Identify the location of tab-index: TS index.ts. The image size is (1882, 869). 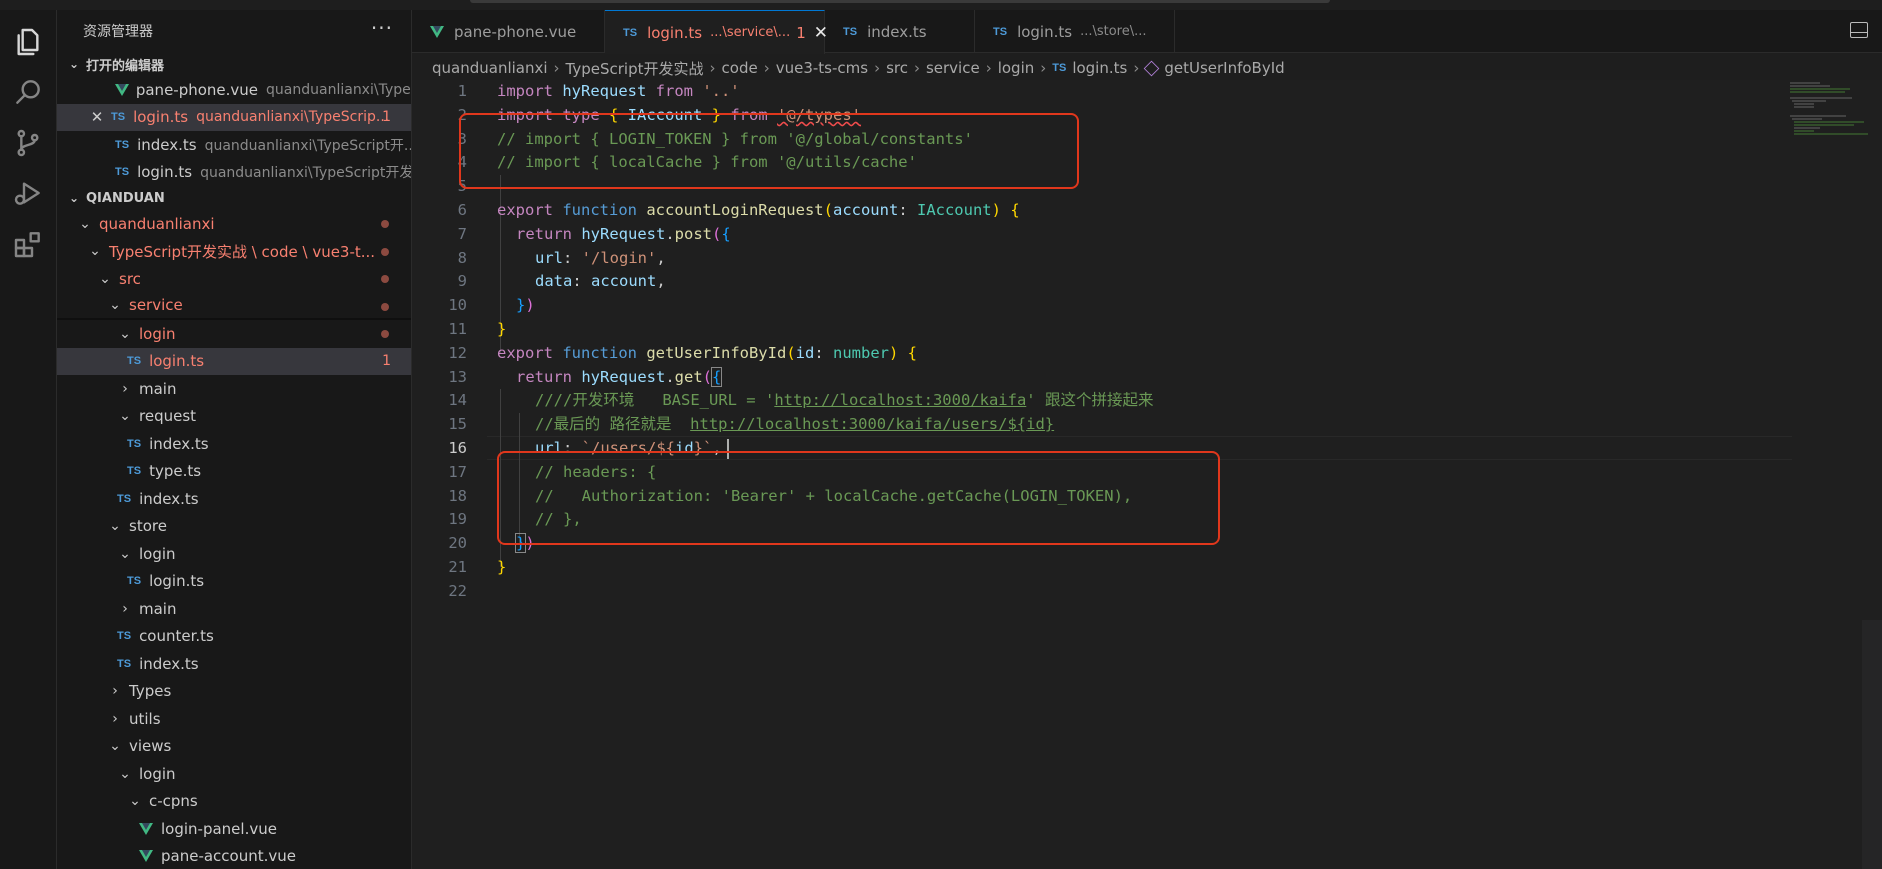
(900, 31).